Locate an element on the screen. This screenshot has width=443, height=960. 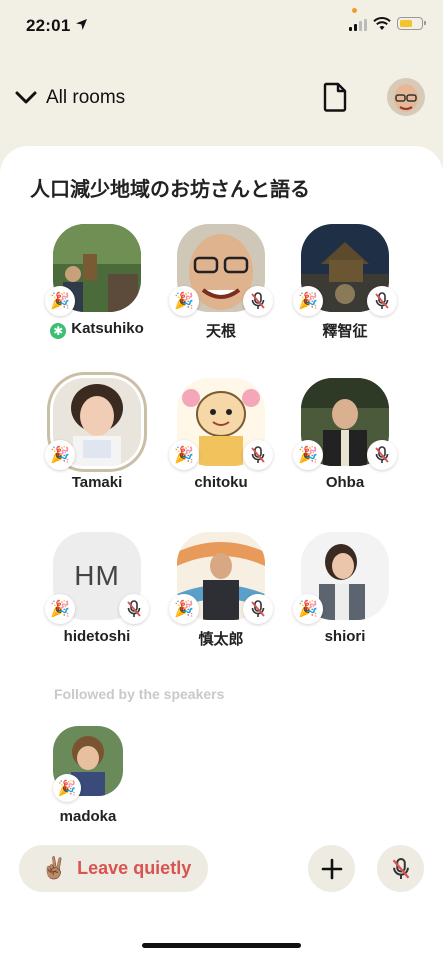
add-button is located at coordinates (331, 868).